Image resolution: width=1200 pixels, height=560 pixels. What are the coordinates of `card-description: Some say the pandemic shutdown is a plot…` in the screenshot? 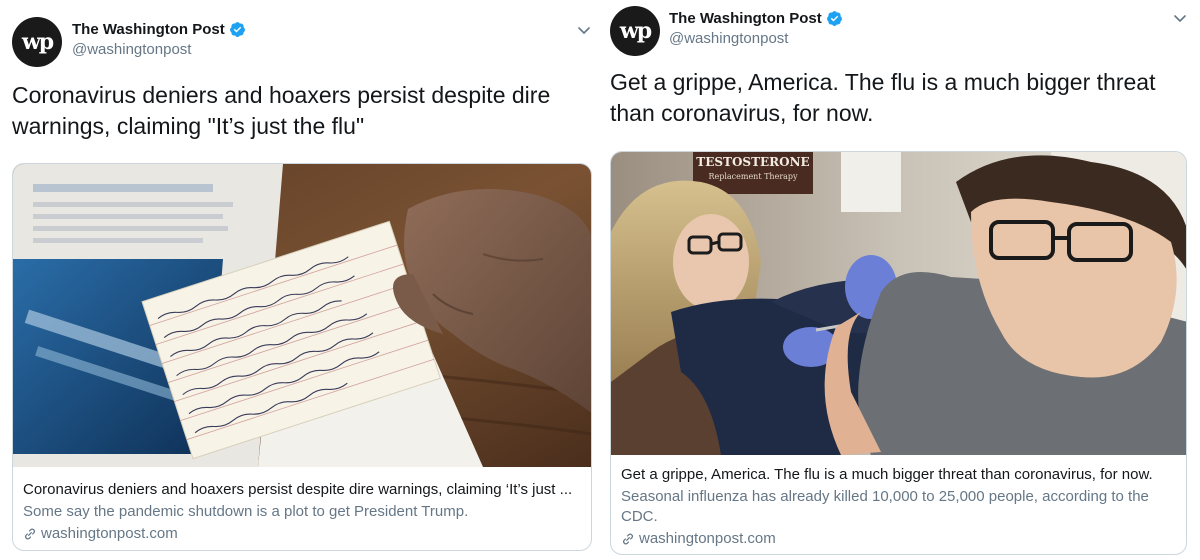 It's located at (246, 511).